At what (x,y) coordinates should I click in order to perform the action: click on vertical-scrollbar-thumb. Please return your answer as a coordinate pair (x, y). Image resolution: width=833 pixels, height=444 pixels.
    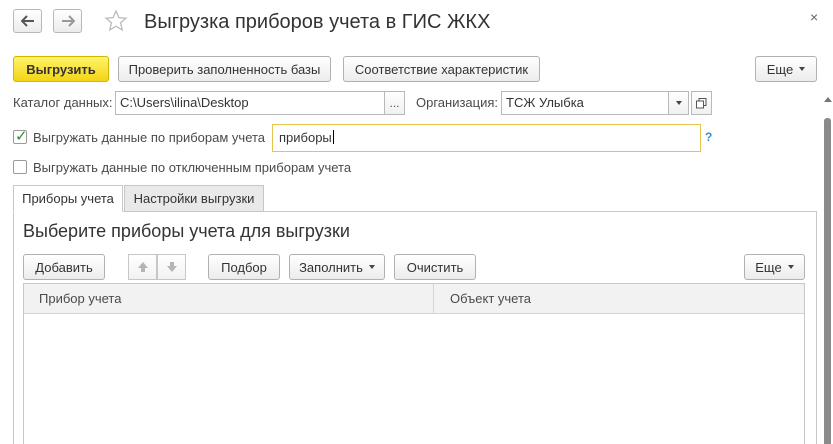
    Looking at the image, I should click on (827, 281).